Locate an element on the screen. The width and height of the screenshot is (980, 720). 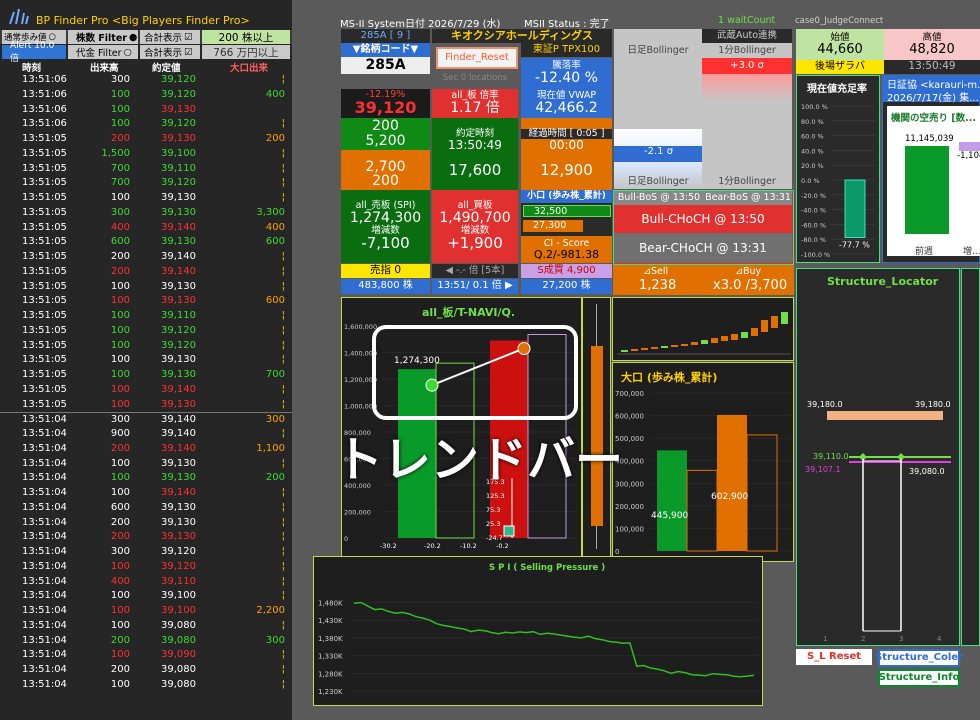
locator-x-tick: 1 is located at coordinates (825, 639).